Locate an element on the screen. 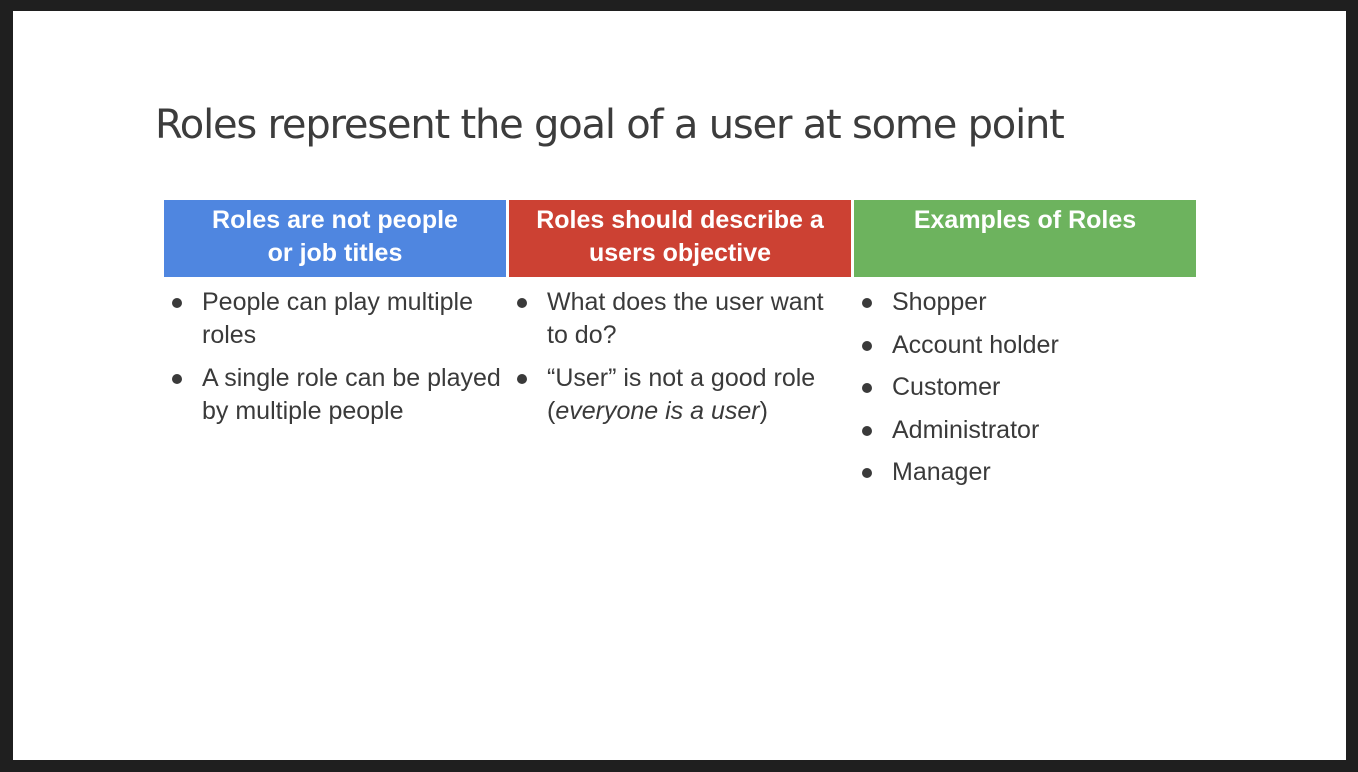 This screenshot has width=1358, height=772. list-item-italic: everyone is a user is located at coordinates (657, 411).